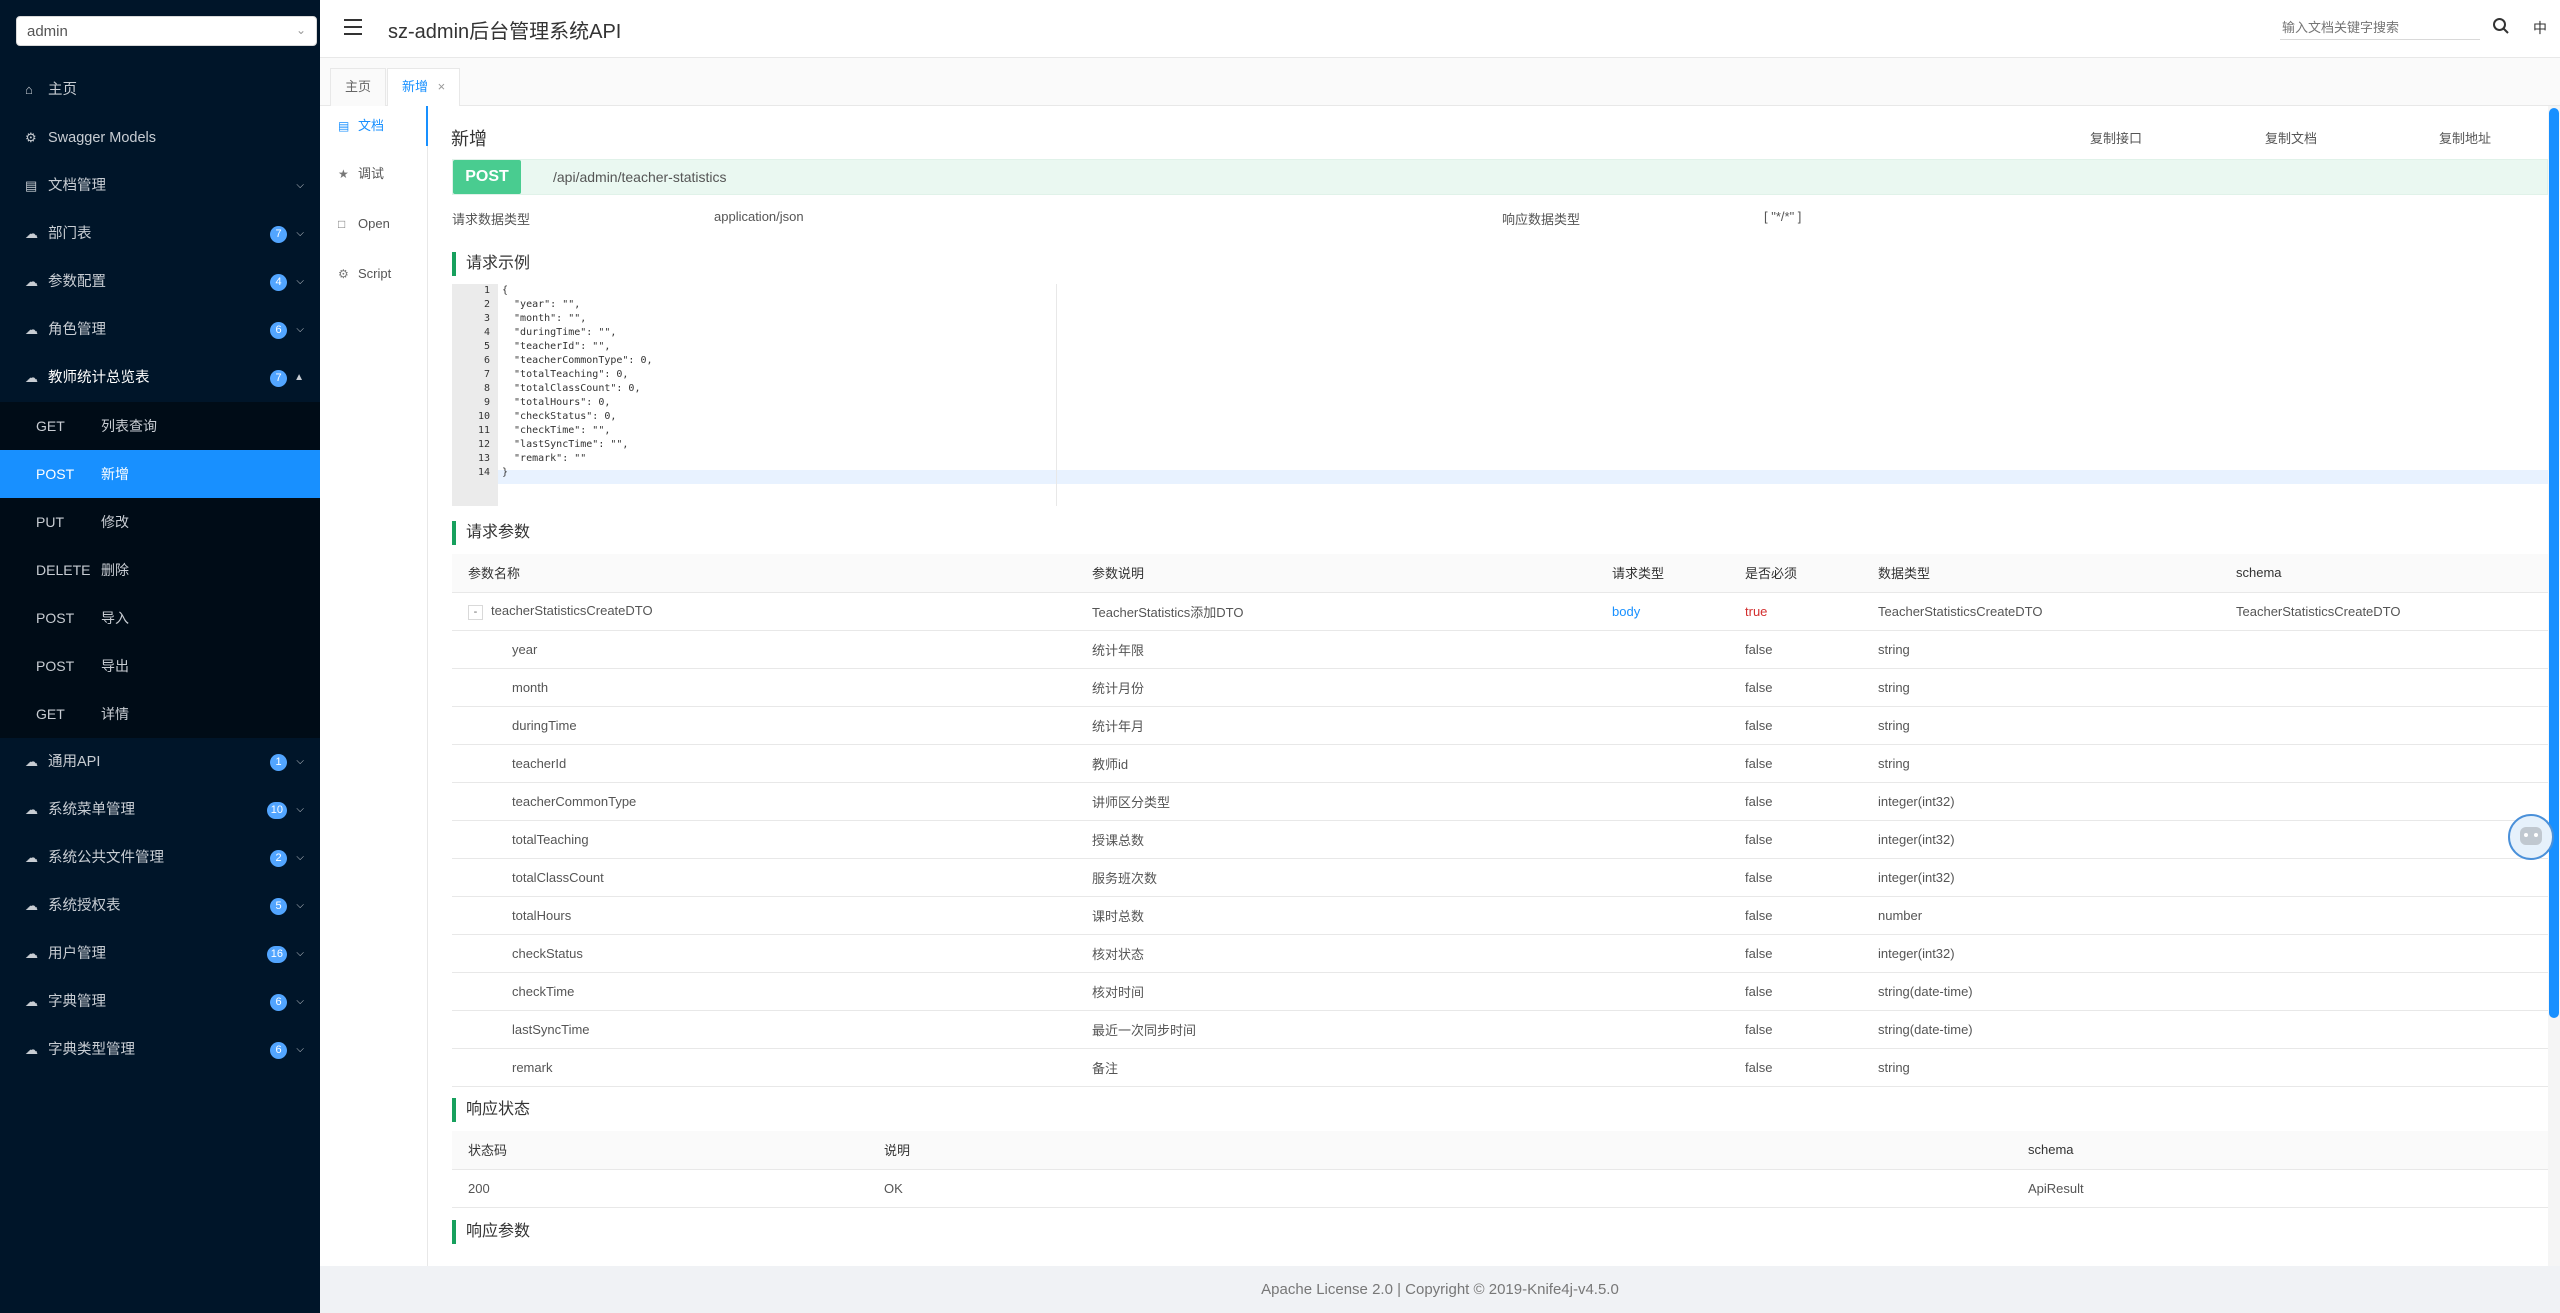 Image resolution: width=2560 pixels, height=1313 pixels. Describe the element at coordinates (764, 1067) in the screenshot. I see `param-name: remark` at that location.